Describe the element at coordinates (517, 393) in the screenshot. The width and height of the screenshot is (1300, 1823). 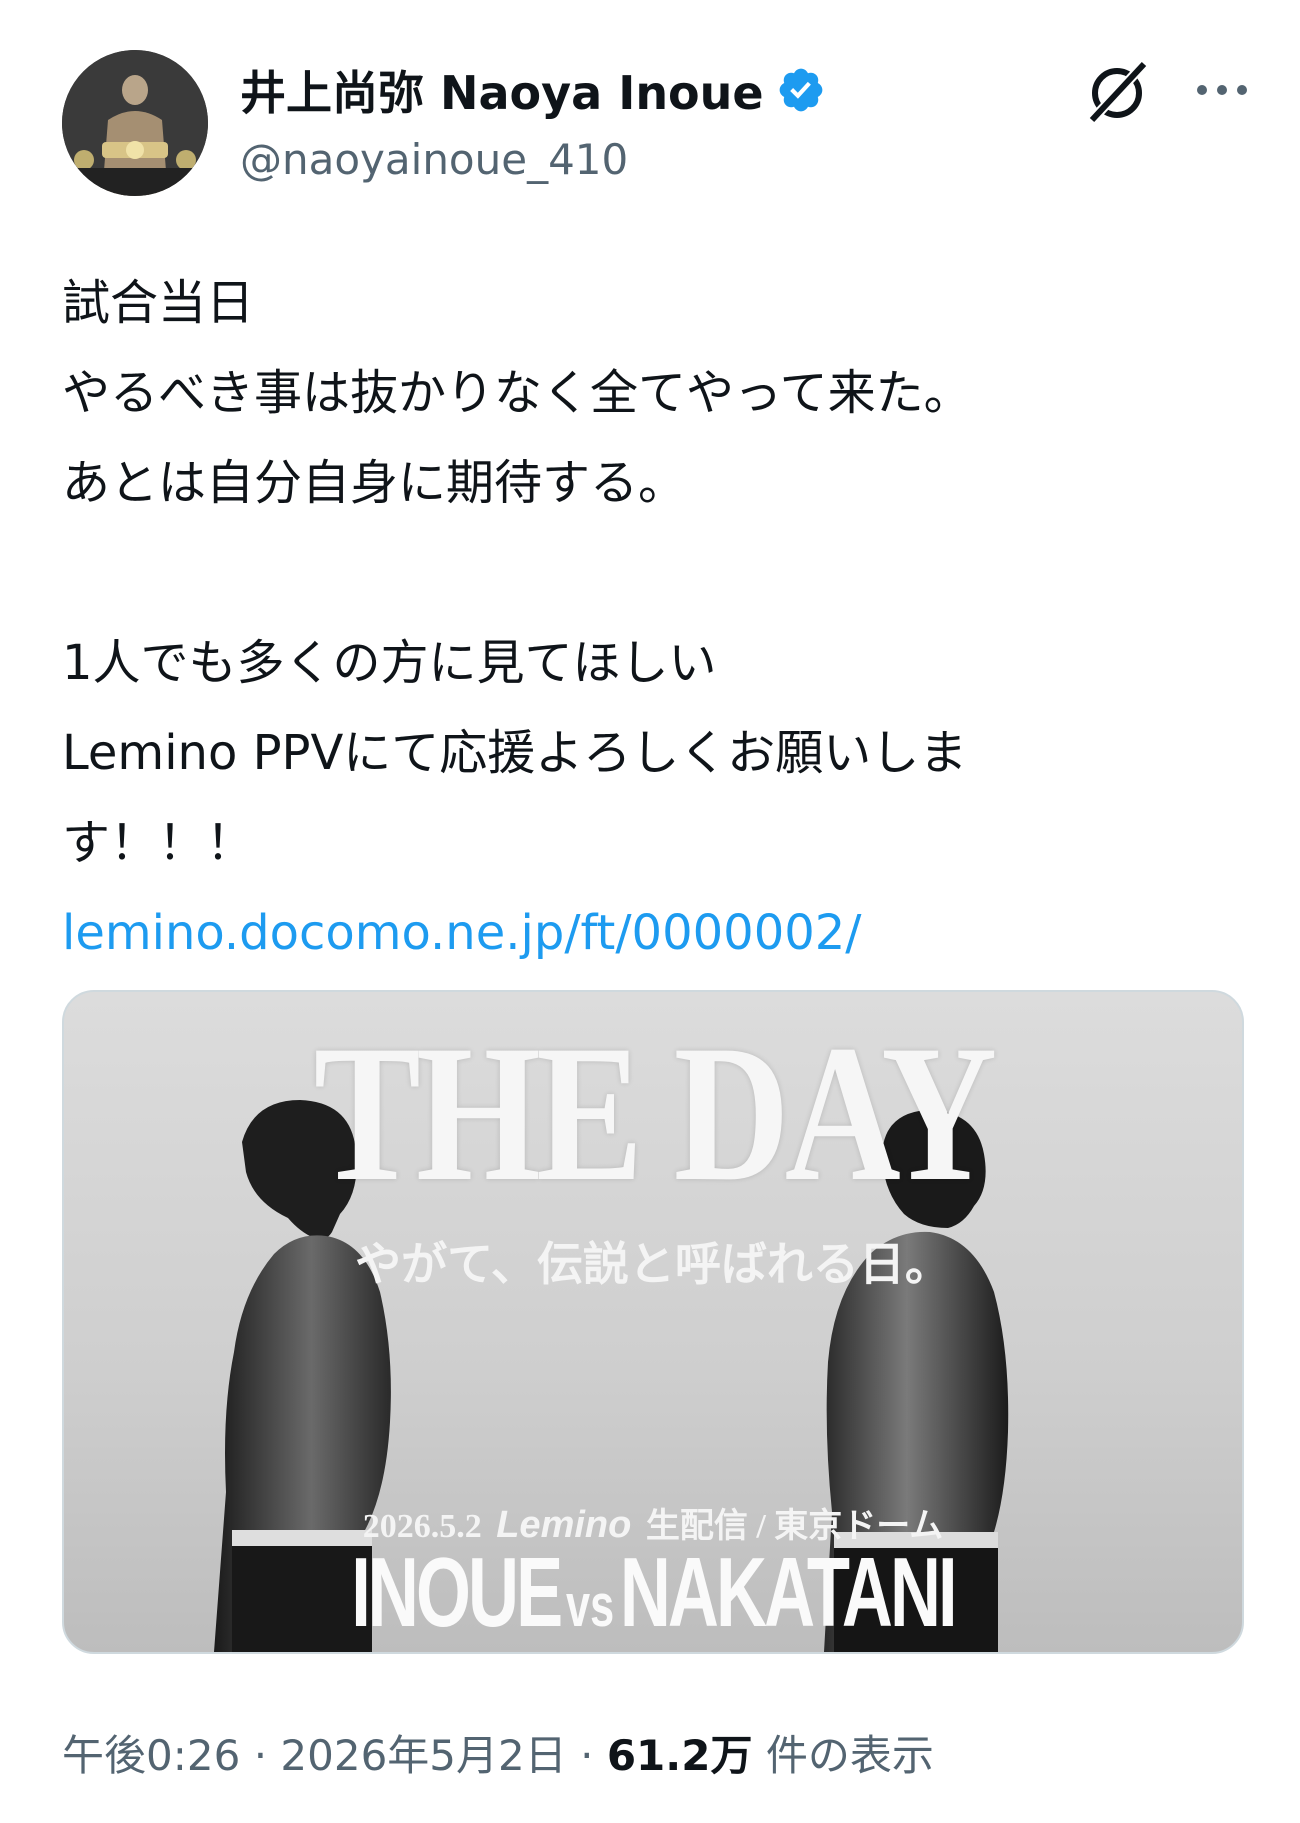
I see `tweet-line: やるべき事は抜かりなく全てやって来た。` at that location.